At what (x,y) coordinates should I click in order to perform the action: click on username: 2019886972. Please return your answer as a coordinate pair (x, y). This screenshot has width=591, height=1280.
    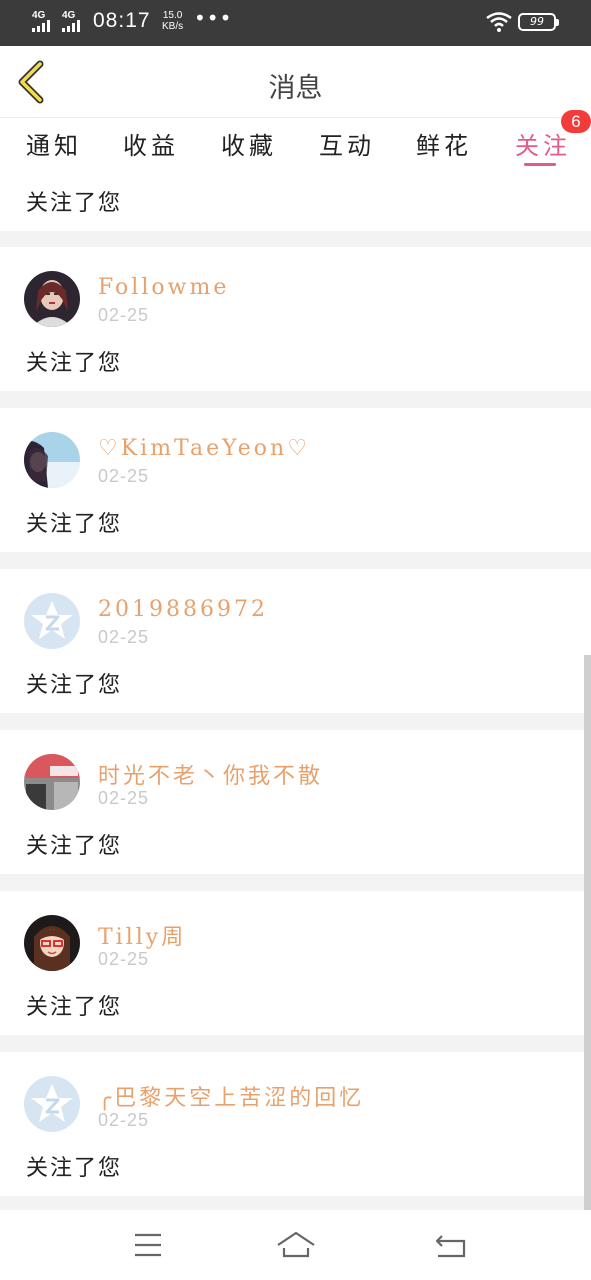
    Looking at the image, I should click on (183, 609).